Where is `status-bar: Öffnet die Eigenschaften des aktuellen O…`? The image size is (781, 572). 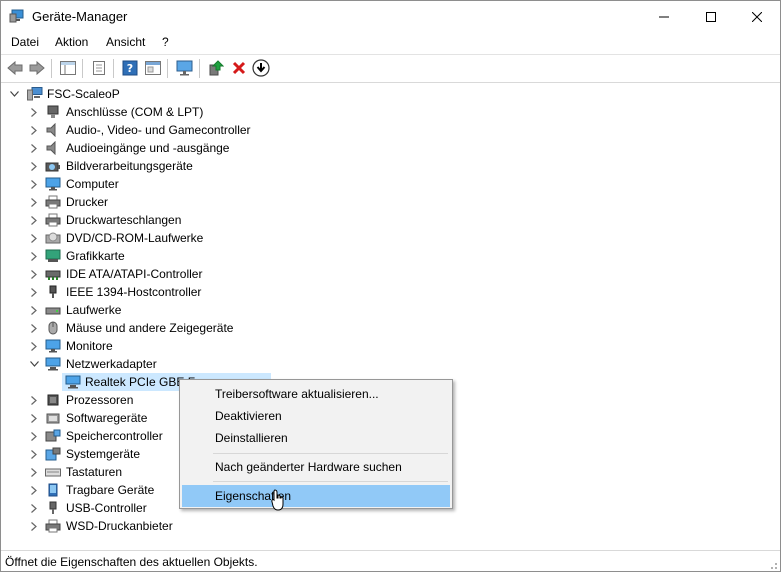
status-bar: Öffnet die Eigenschaften des aktuellen O… is located at coordinates (390, 560).